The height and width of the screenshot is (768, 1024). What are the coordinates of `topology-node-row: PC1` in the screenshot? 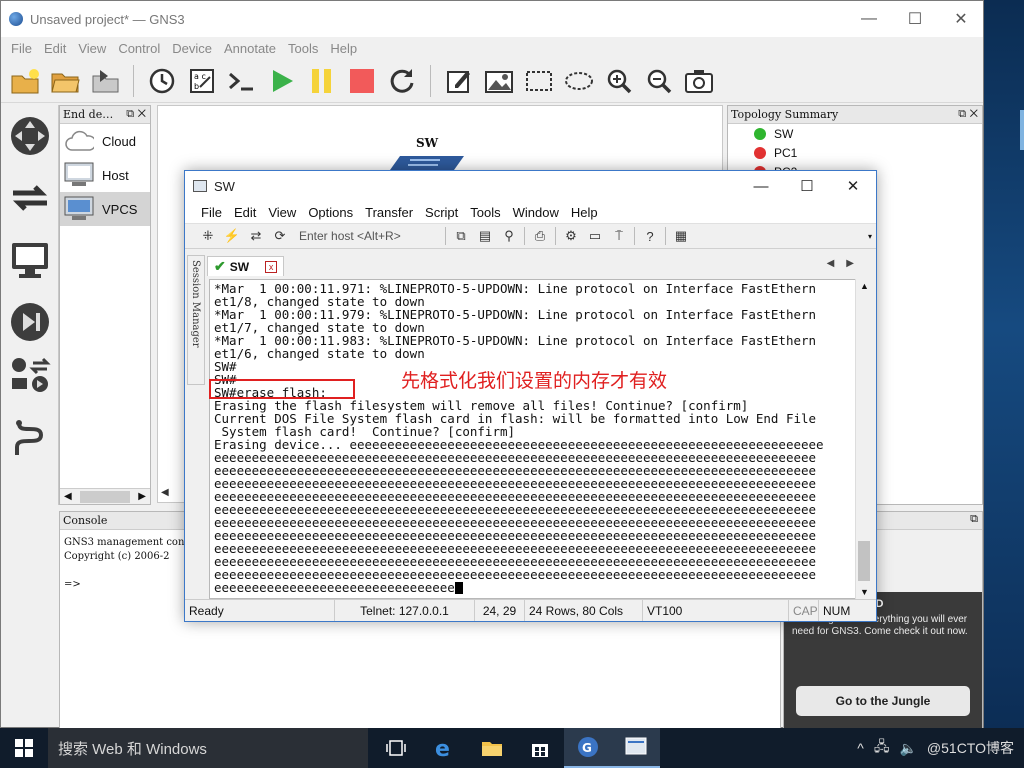 It's located at (855, 152).